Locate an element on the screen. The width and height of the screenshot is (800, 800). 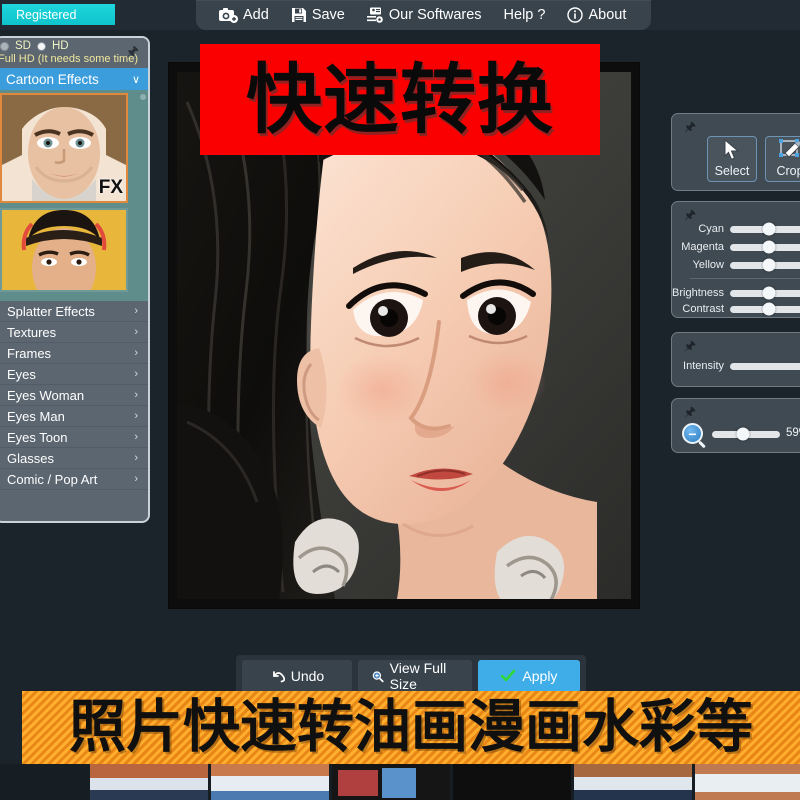
camera-add-icon is located at coordinates (228, 15).